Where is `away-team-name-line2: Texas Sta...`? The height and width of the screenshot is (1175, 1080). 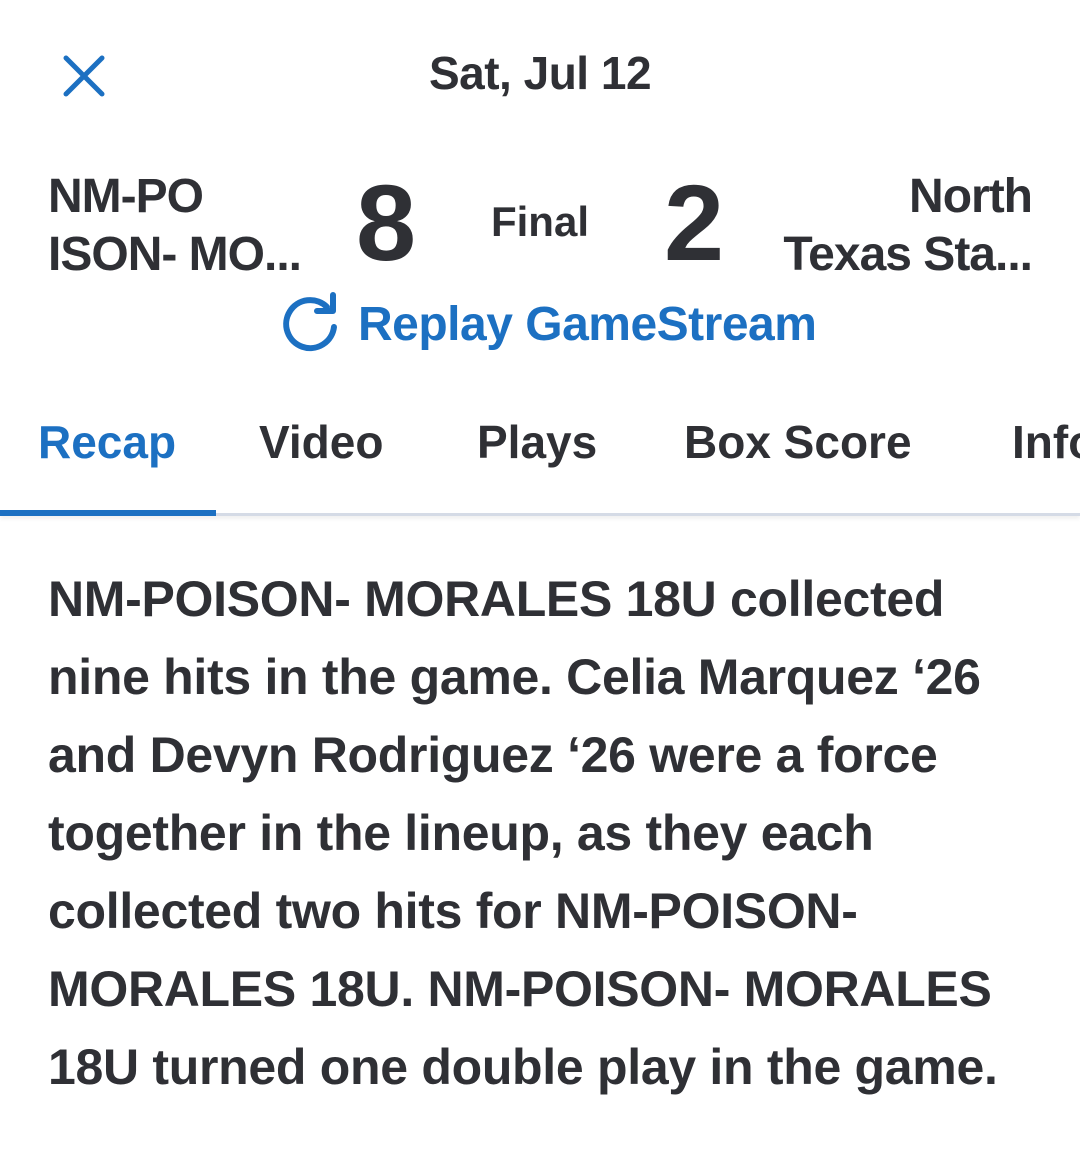 away-team-name-line2: Texas Sta... is located at coordinates (908, 254).